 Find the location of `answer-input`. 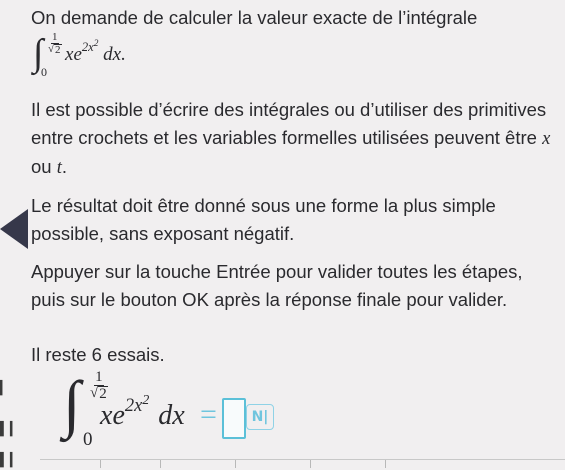

answer-input is located at coordinates (234, 418).